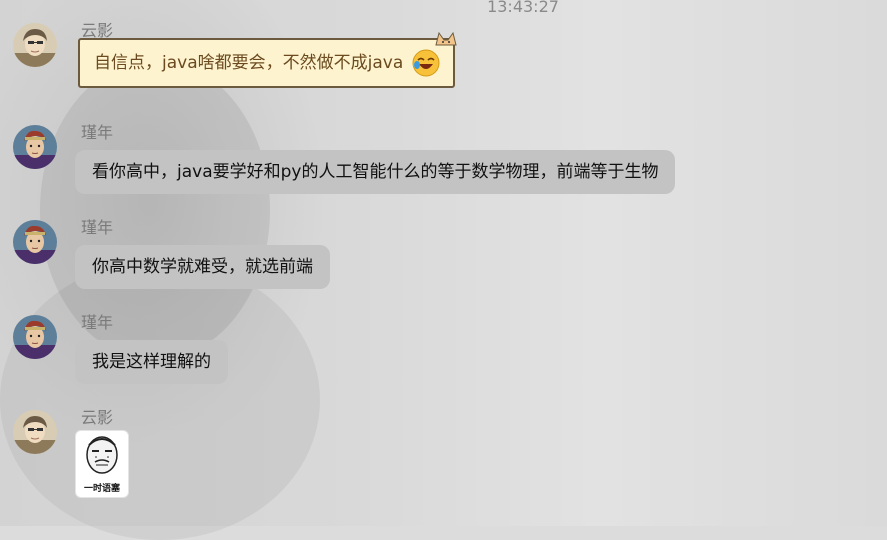 This screenshot has height=540, width=887. Describe the element at coordinates (249, 63) in the screenshot. I see `message-text: 自信点，java啥都要会，不然做不成java` at that location.